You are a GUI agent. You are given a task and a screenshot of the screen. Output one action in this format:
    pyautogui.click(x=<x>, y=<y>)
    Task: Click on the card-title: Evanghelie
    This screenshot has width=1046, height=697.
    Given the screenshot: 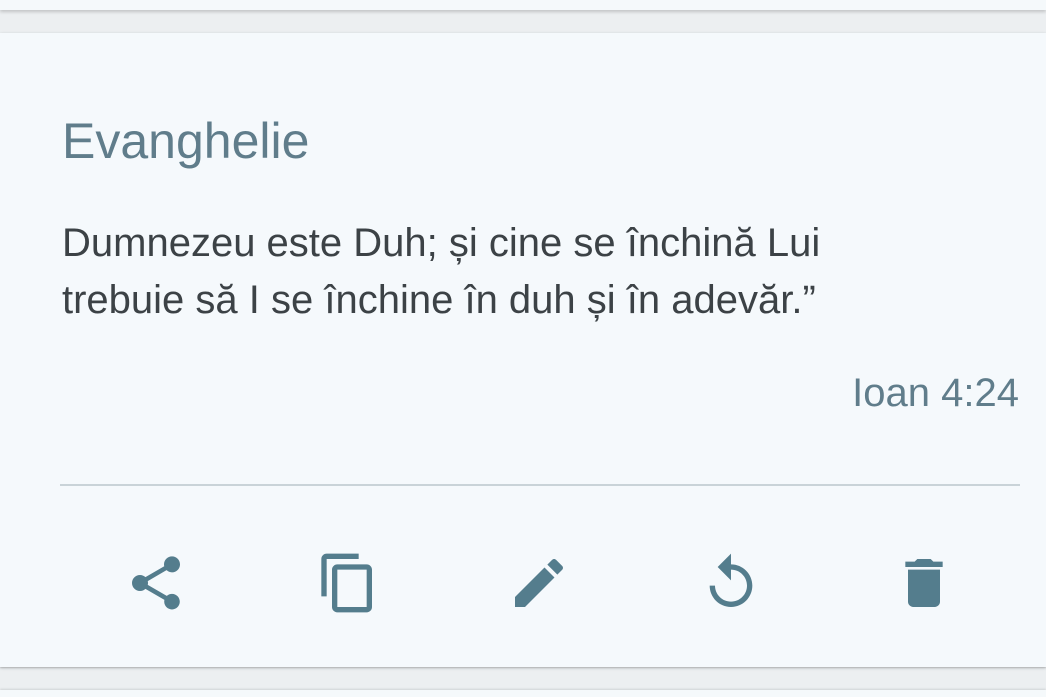 What is the action you would take?
    pyautogui.click(x=186, y=141)
    